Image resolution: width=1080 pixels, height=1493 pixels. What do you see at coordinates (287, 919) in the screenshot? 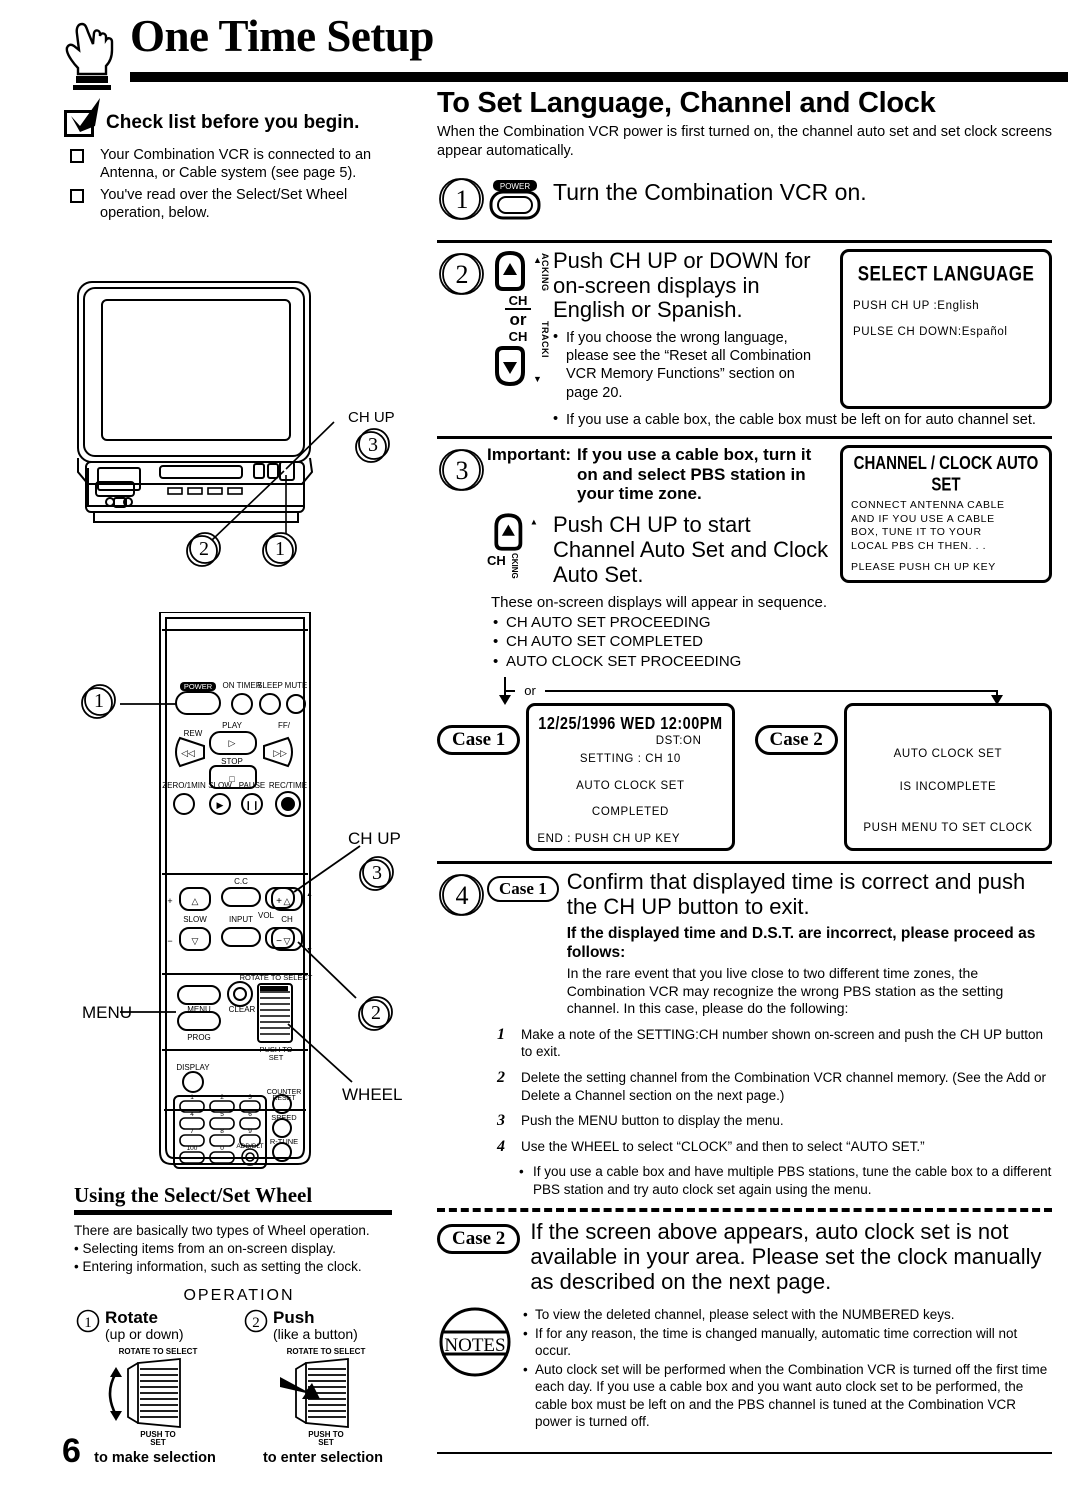
I see `svg-text: CH` at bounding box center [287, 919].